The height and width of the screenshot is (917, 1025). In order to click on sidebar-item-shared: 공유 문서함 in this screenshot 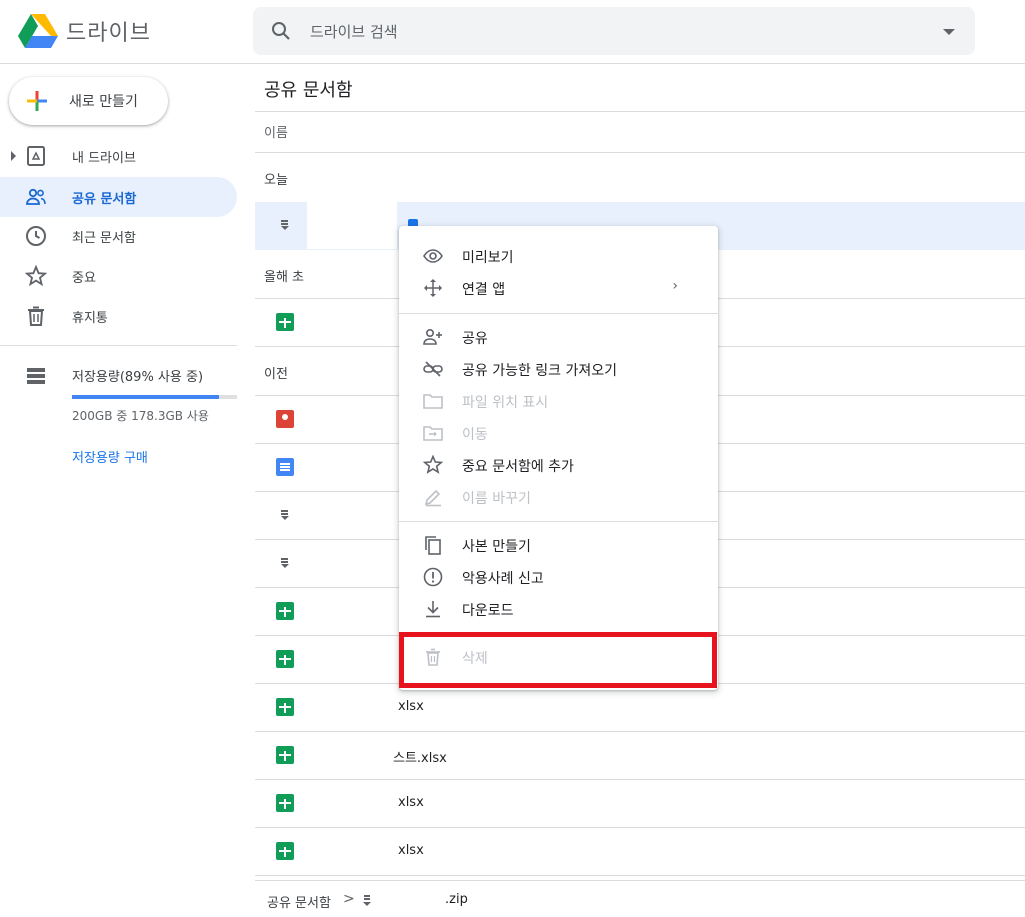, I will do `click(118, 197)`.